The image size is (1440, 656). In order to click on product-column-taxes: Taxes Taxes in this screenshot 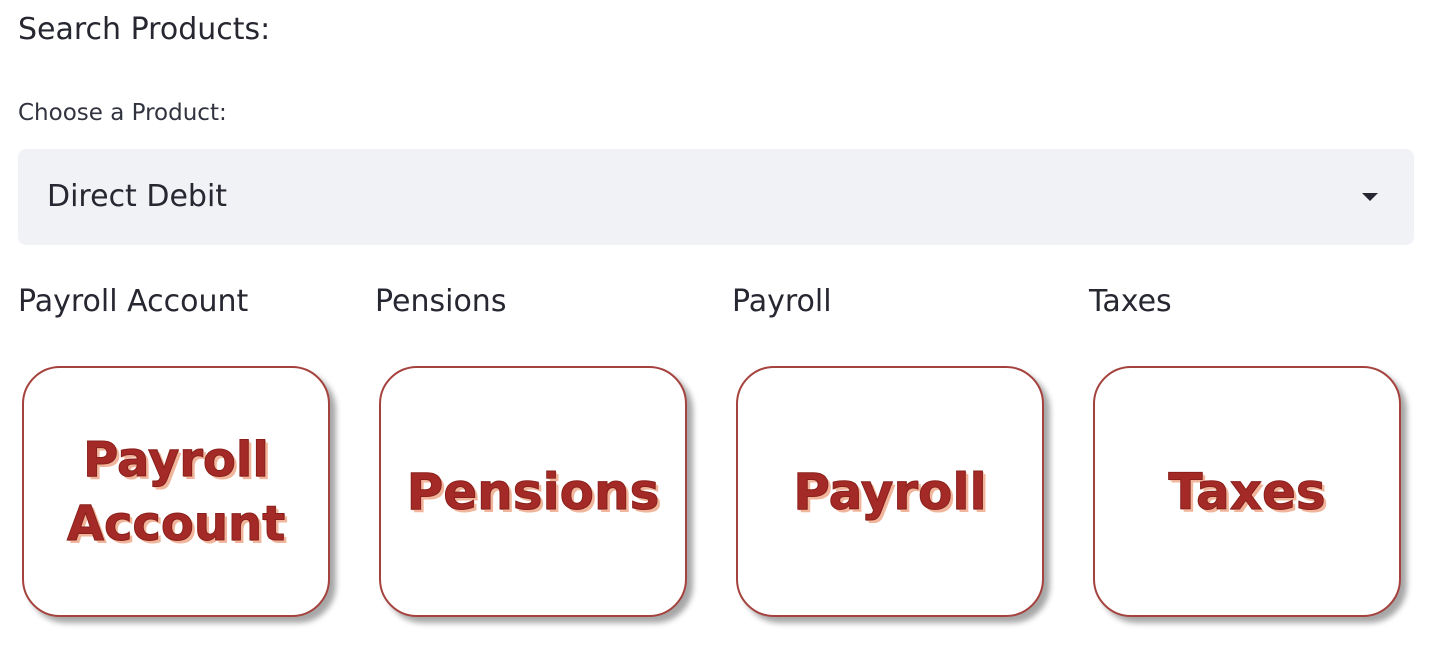, I will do `click(1259, 448)`.